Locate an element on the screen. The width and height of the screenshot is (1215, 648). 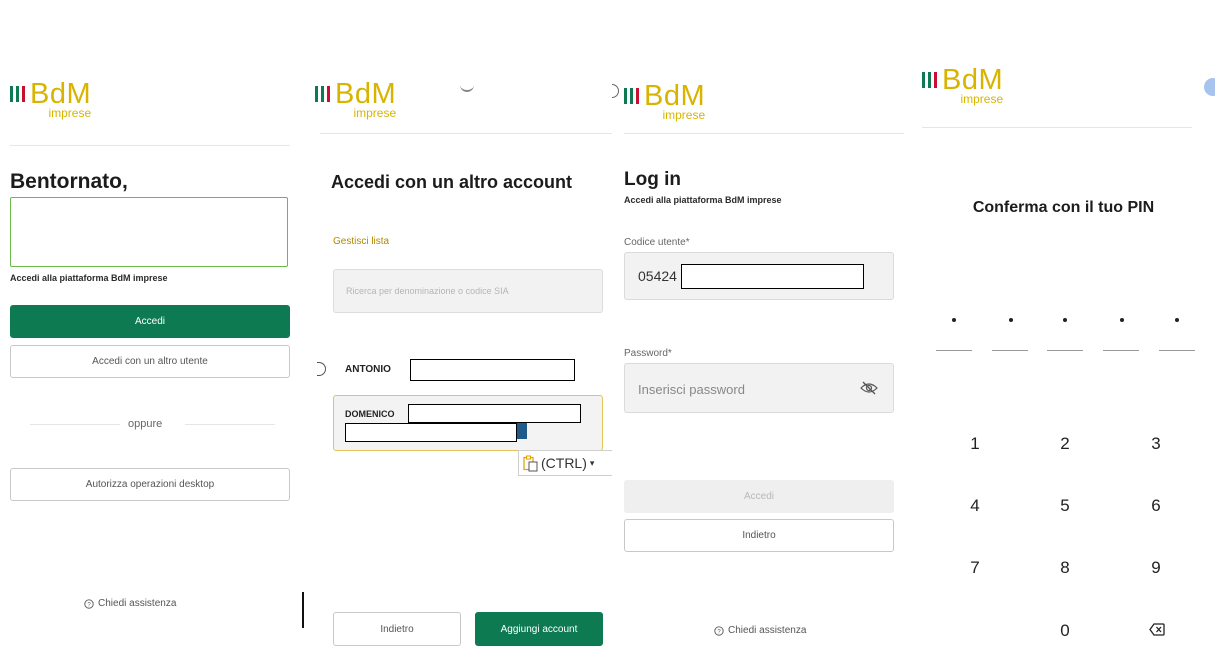
eye-off-icon is located at coordinates (869, 388).